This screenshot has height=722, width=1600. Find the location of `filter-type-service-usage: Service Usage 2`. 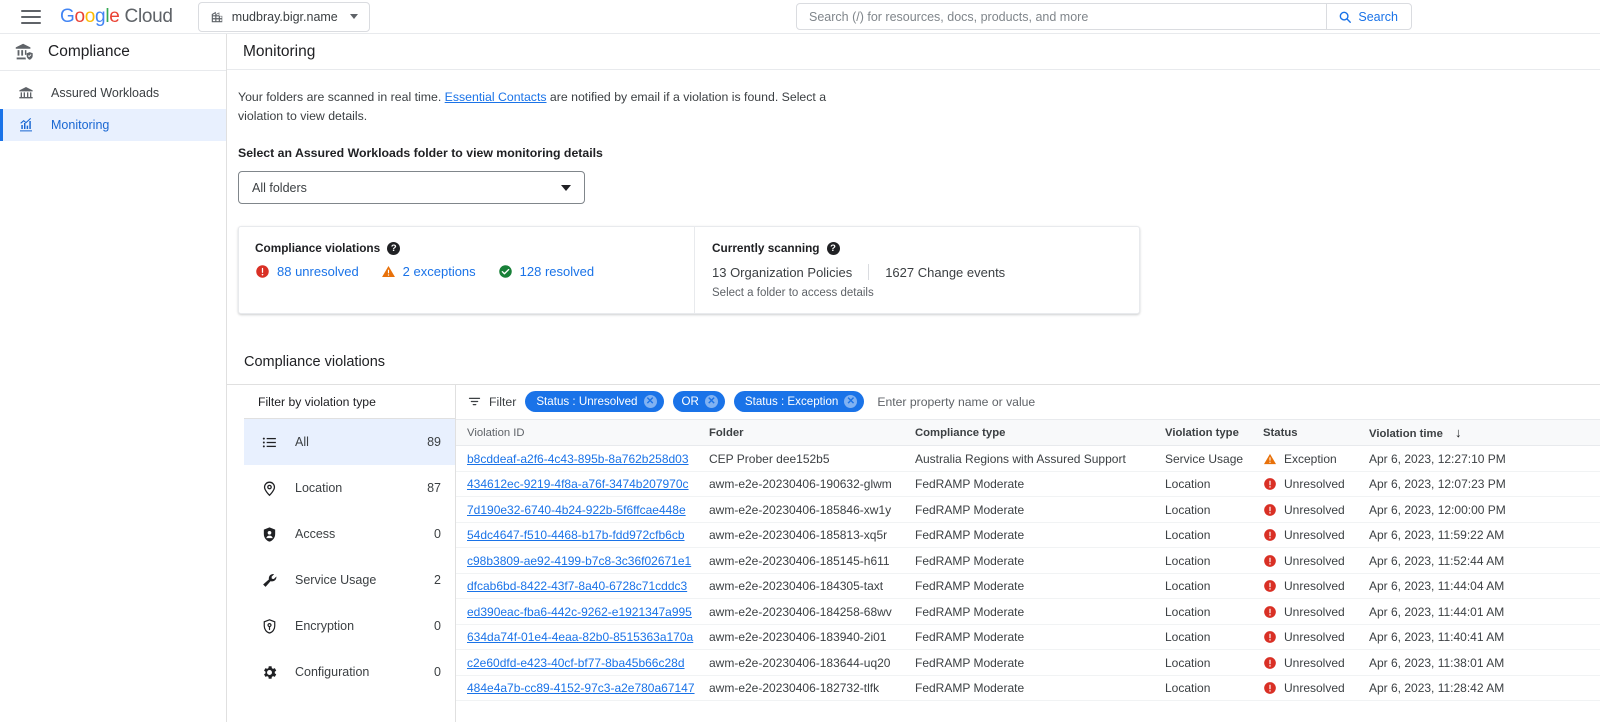

filter-type-service-usage: Service Usage 2 is located at coordinates (349, 580).